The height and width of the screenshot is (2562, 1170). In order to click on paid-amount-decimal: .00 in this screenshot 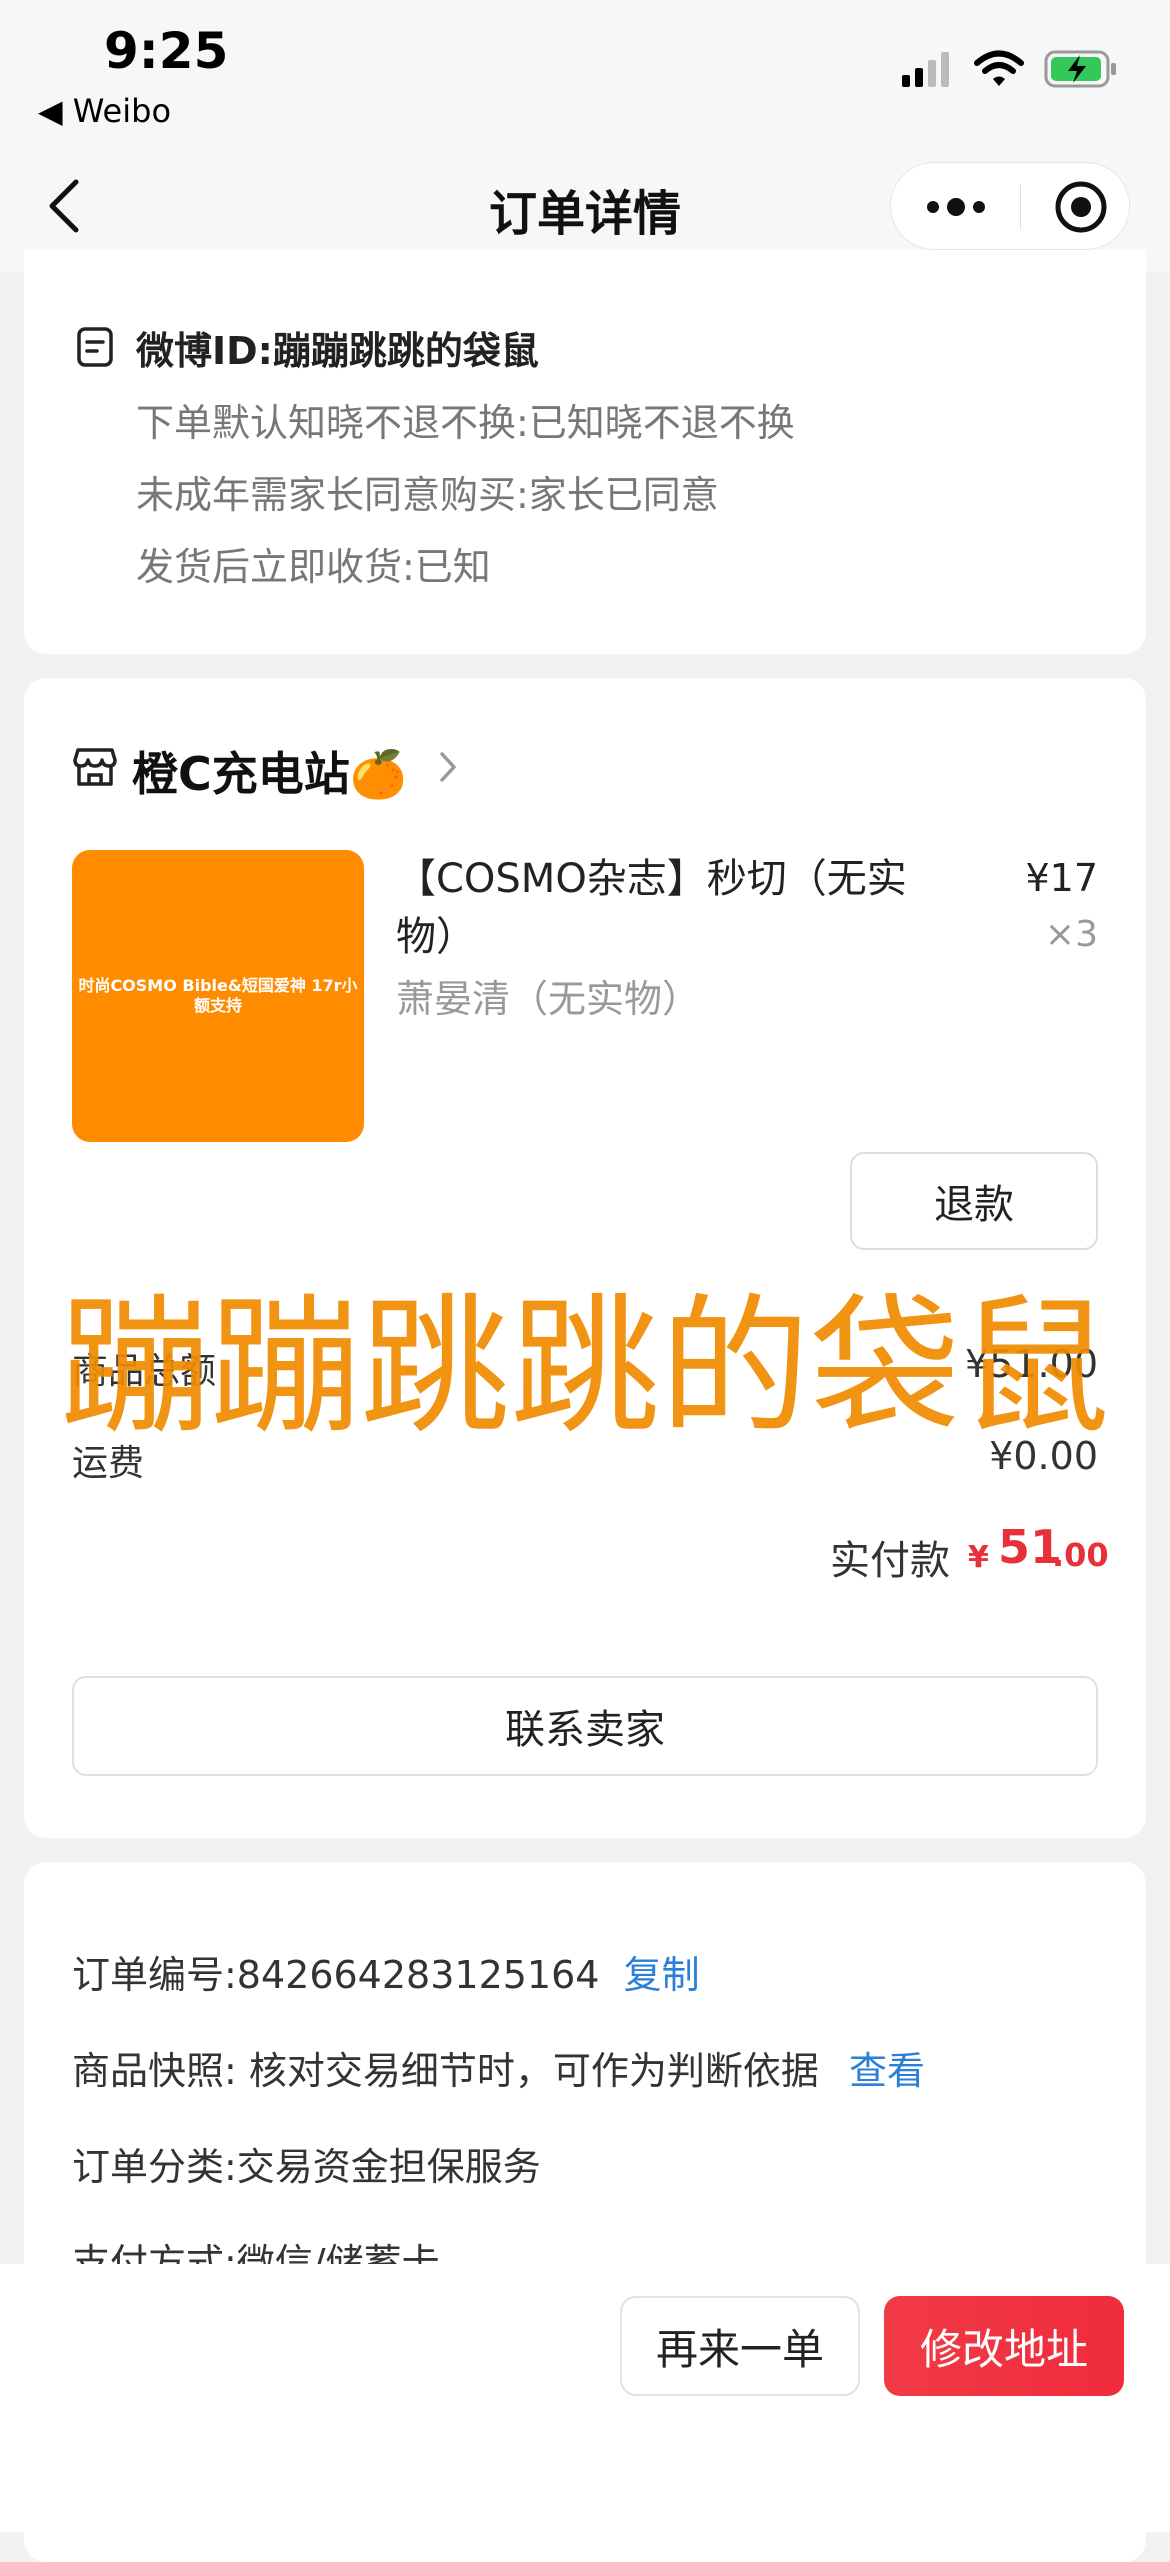, I will do `click(1080, 1555)`.